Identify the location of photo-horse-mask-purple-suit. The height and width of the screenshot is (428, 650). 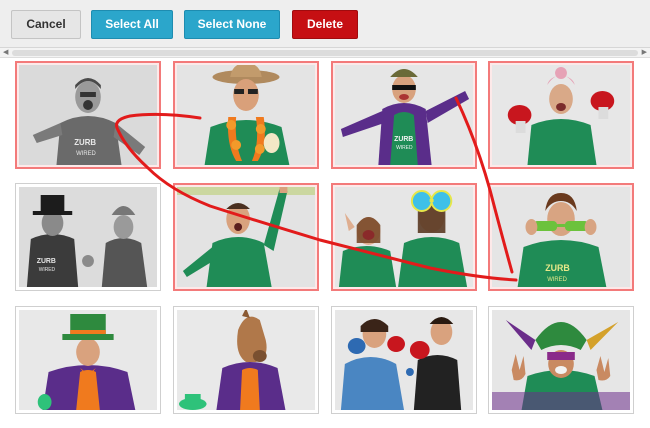
(246, 360).